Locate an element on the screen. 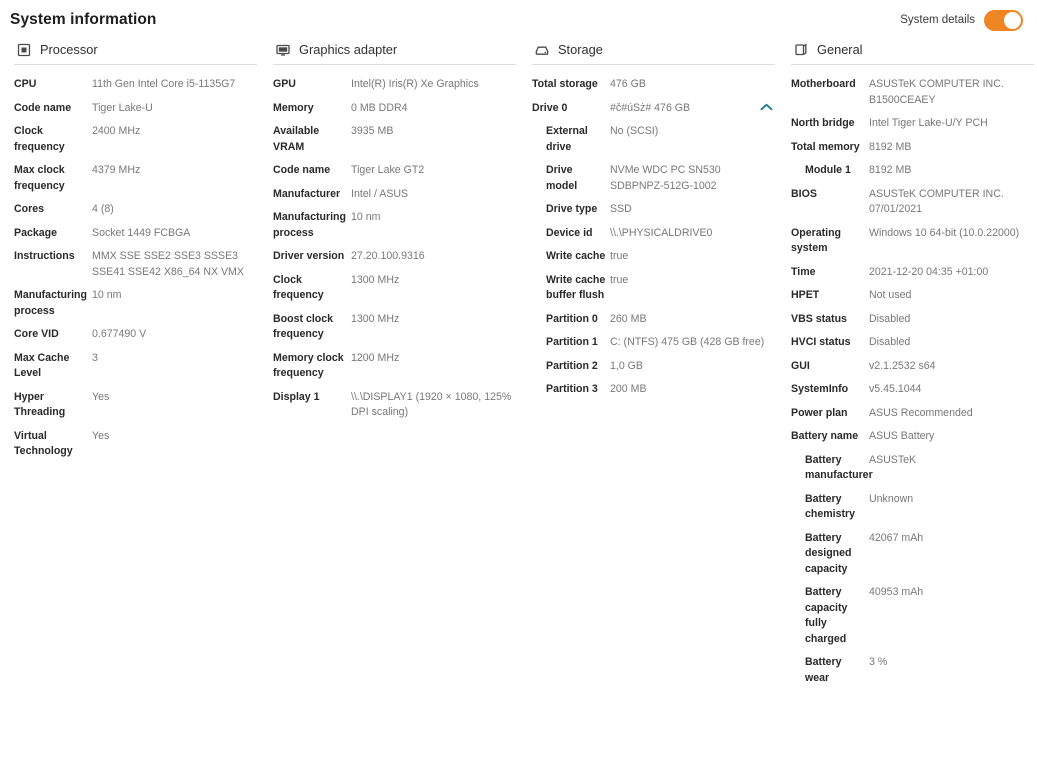 Image resolution: width=1037 pixels, height=760 pixels. info-row-value: 3935 MB is located at coordinates (372, 131).